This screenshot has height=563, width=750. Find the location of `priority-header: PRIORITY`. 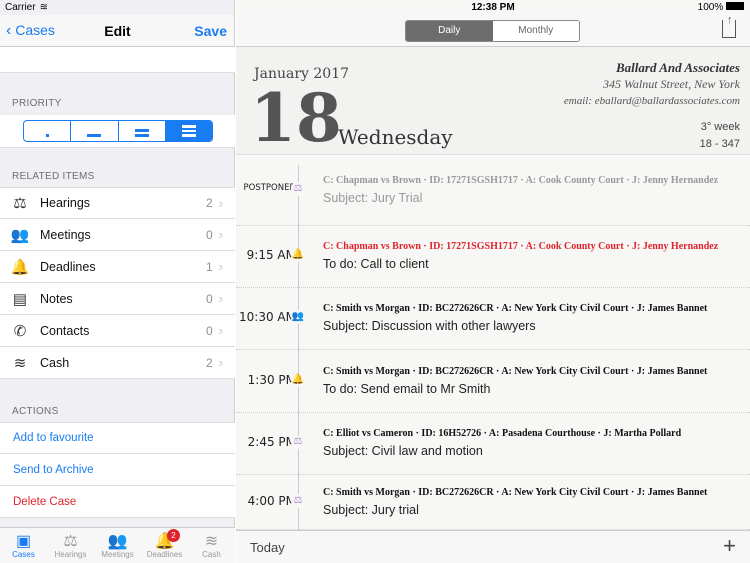

priority-header: PRIORITY is located at coordinates (37, 103).